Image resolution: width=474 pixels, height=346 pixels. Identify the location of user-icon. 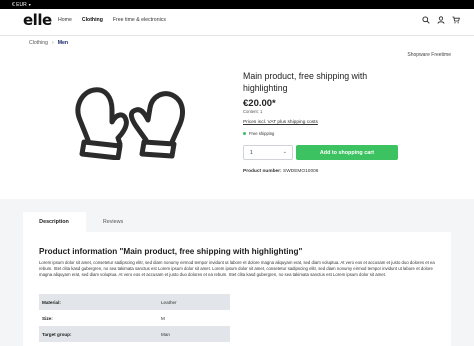
(441, 20).